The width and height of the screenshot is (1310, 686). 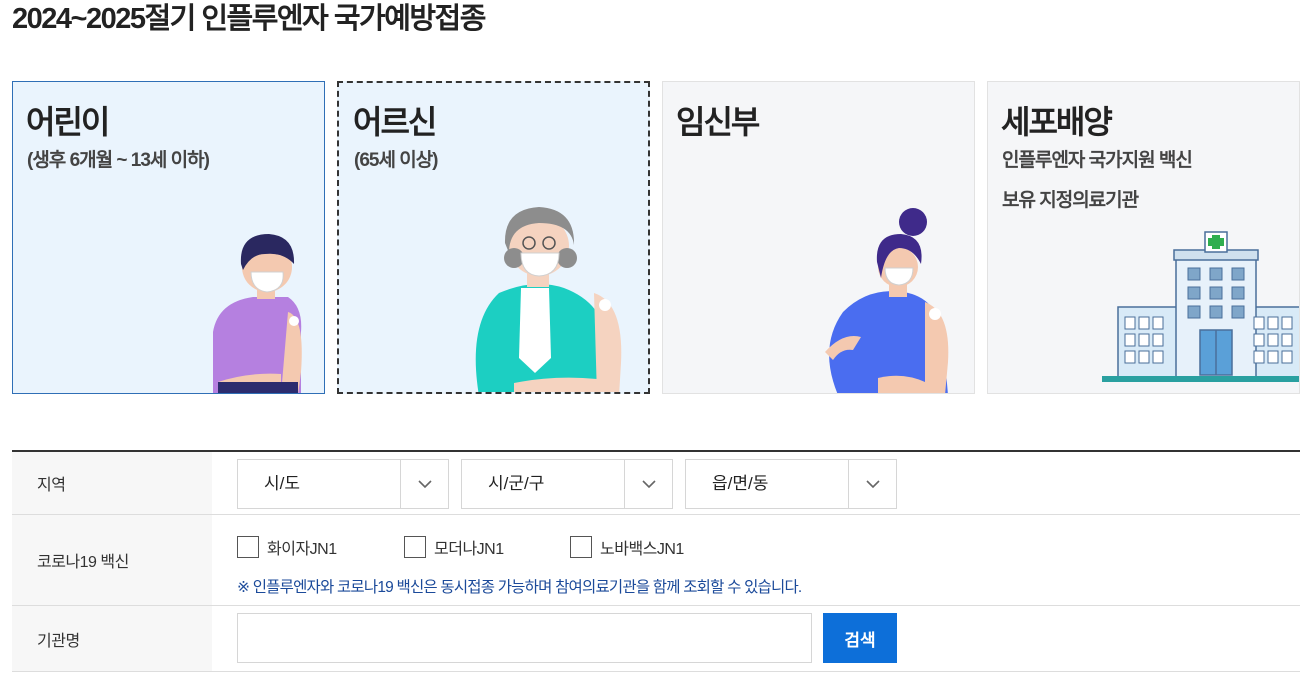 I want to click on card-subtitle: (65세 이상), so click(x=396, y=160).